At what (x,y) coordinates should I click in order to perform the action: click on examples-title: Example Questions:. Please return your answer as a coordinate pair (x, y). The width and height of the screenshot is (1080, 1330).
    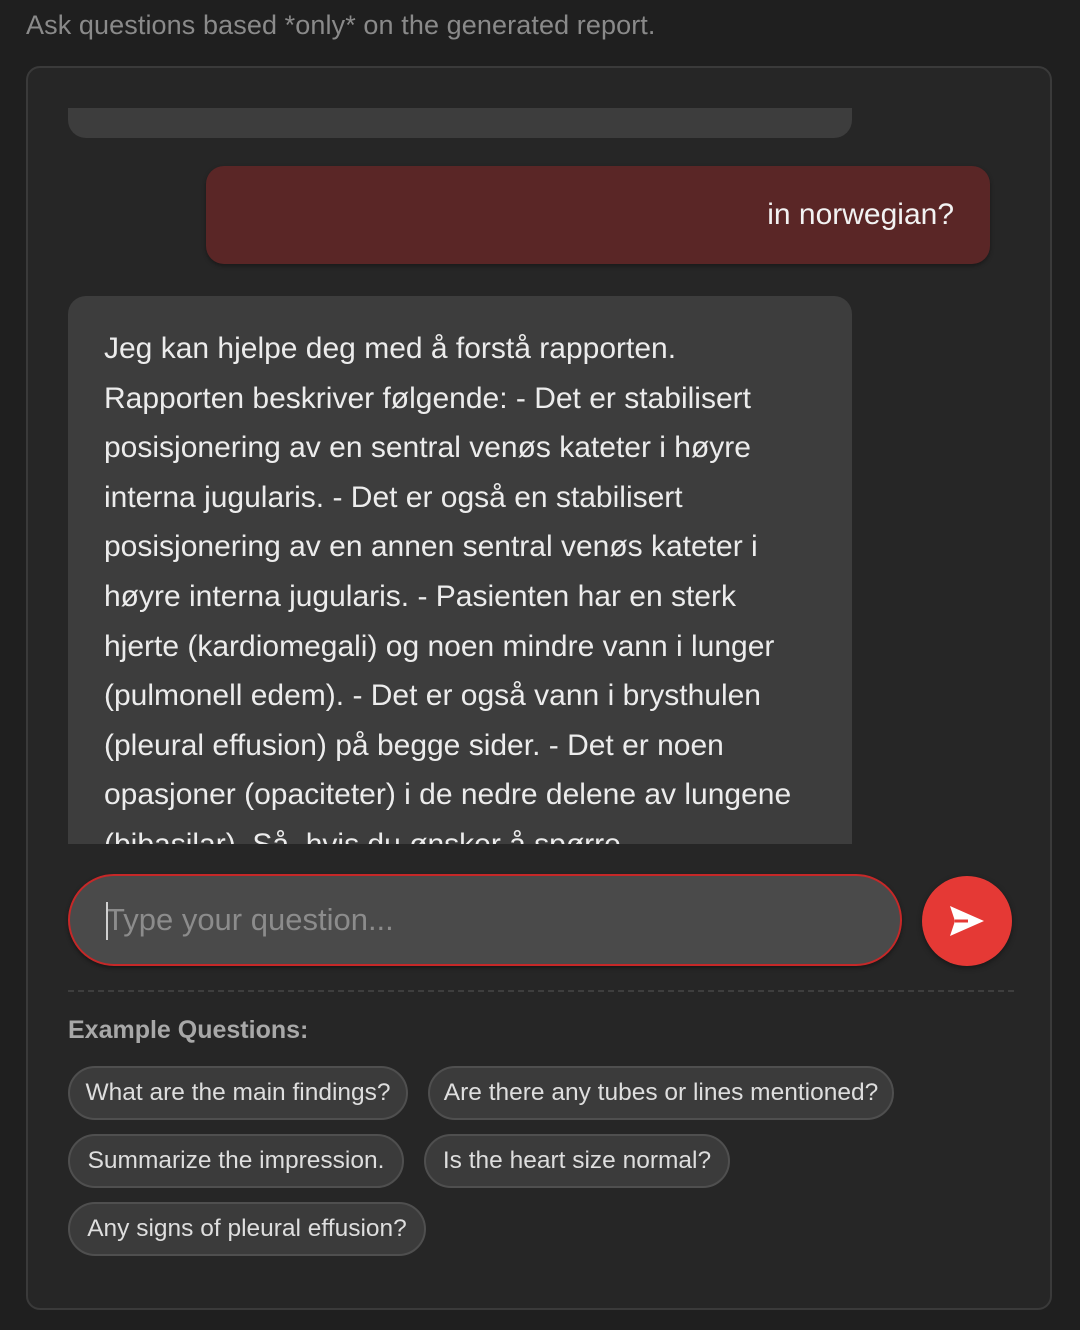
    Looking at the image, I should click on (188, 1030).